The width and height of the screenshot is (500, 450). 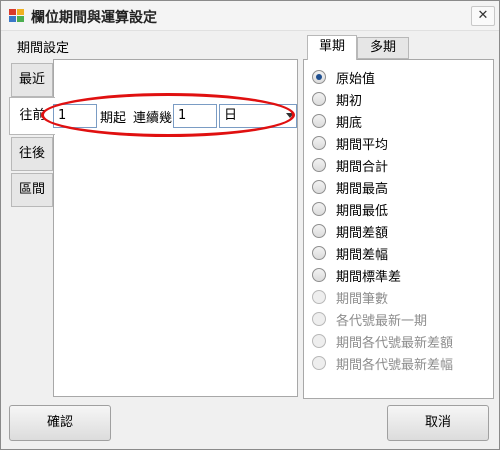 I want to click on calc-option-item: 各代號最新一期, so click(x=402, y=319).